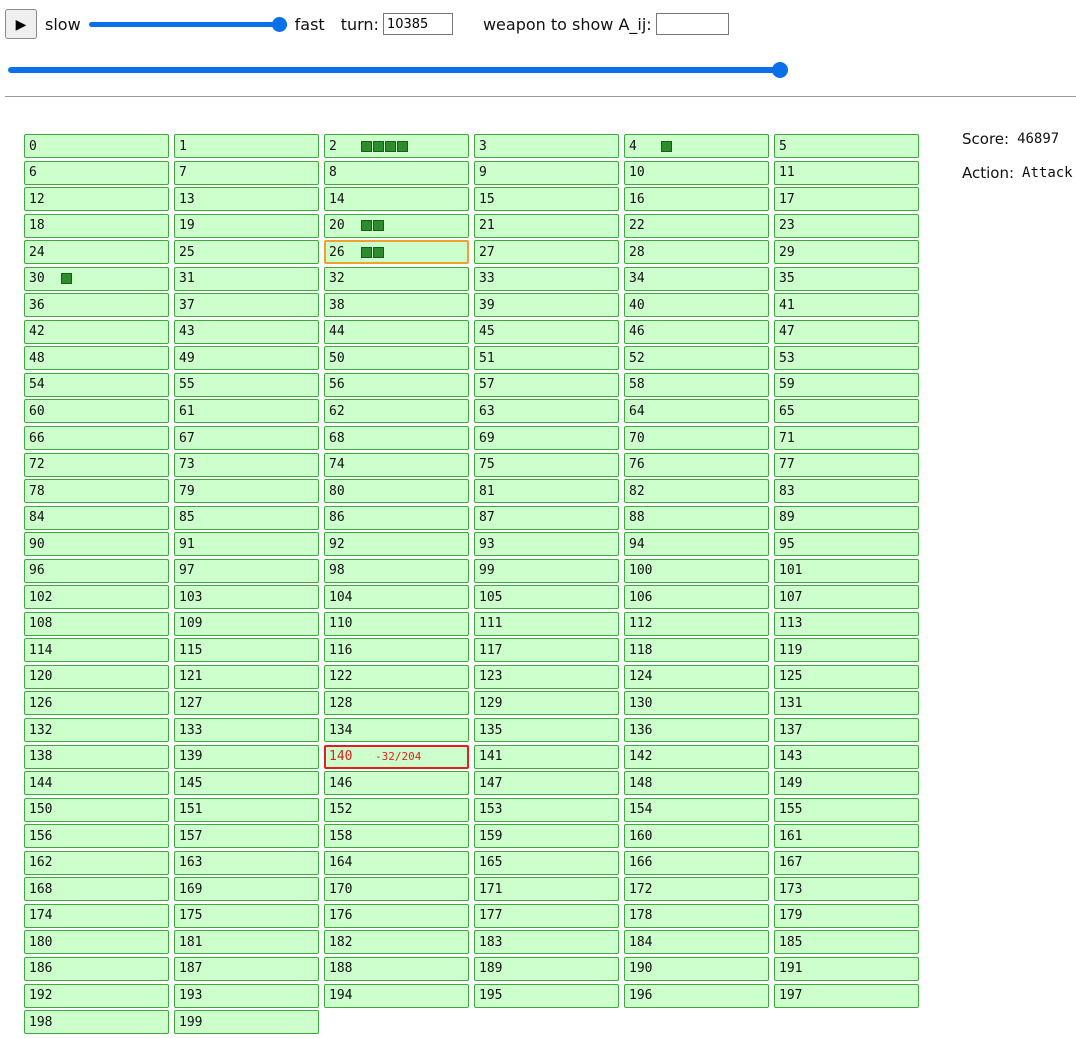 The width and height of the screenshot is (1076, 1038). I want to click on cell-32: 32, so click(396, 278).